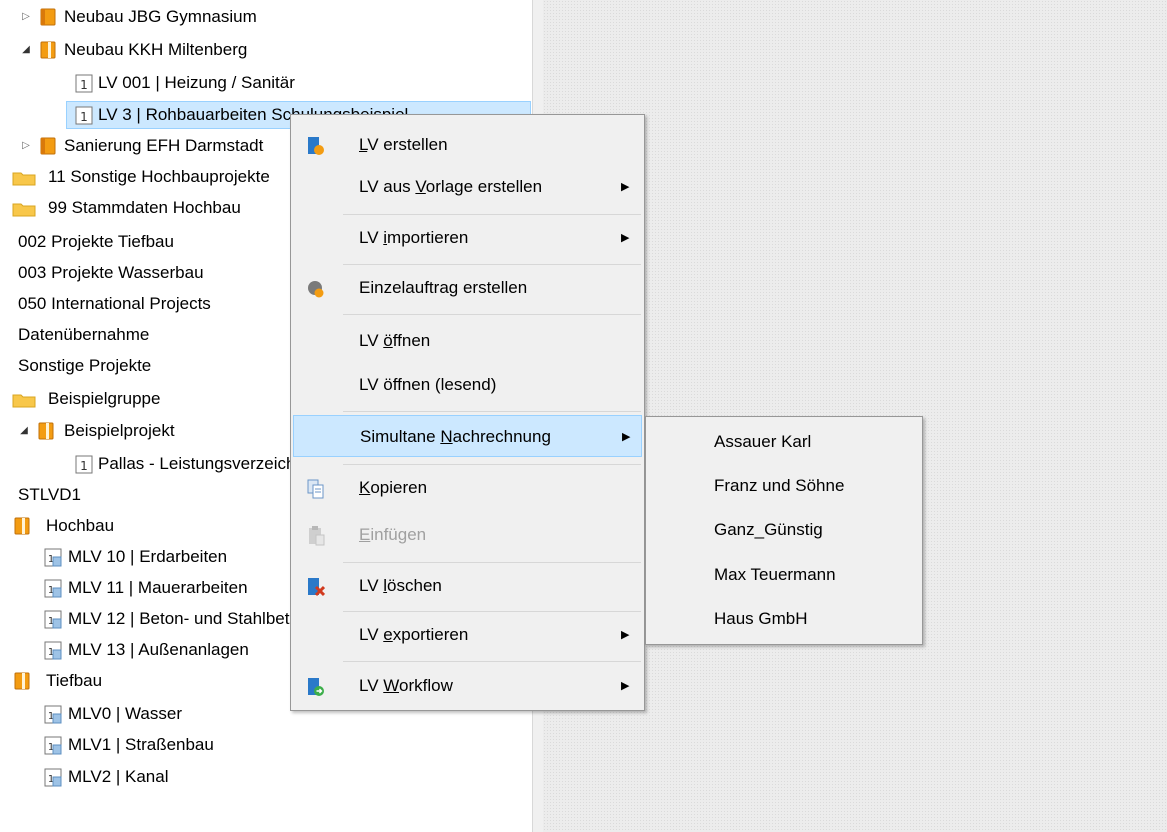  What do you see at coordinates (467, 238) in the screenshot?
I see `menu-item-lv-importieren: LV importieren ▶` at bounding box center [467, 238].